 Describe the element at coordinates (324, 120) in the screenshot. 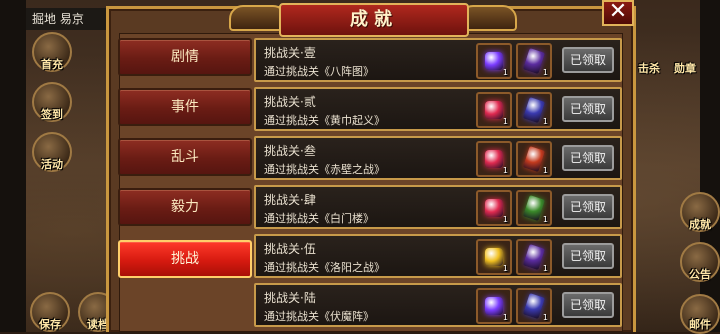

I see `achievement-desc: 通过挑战关《黄巾起义》` at that location.